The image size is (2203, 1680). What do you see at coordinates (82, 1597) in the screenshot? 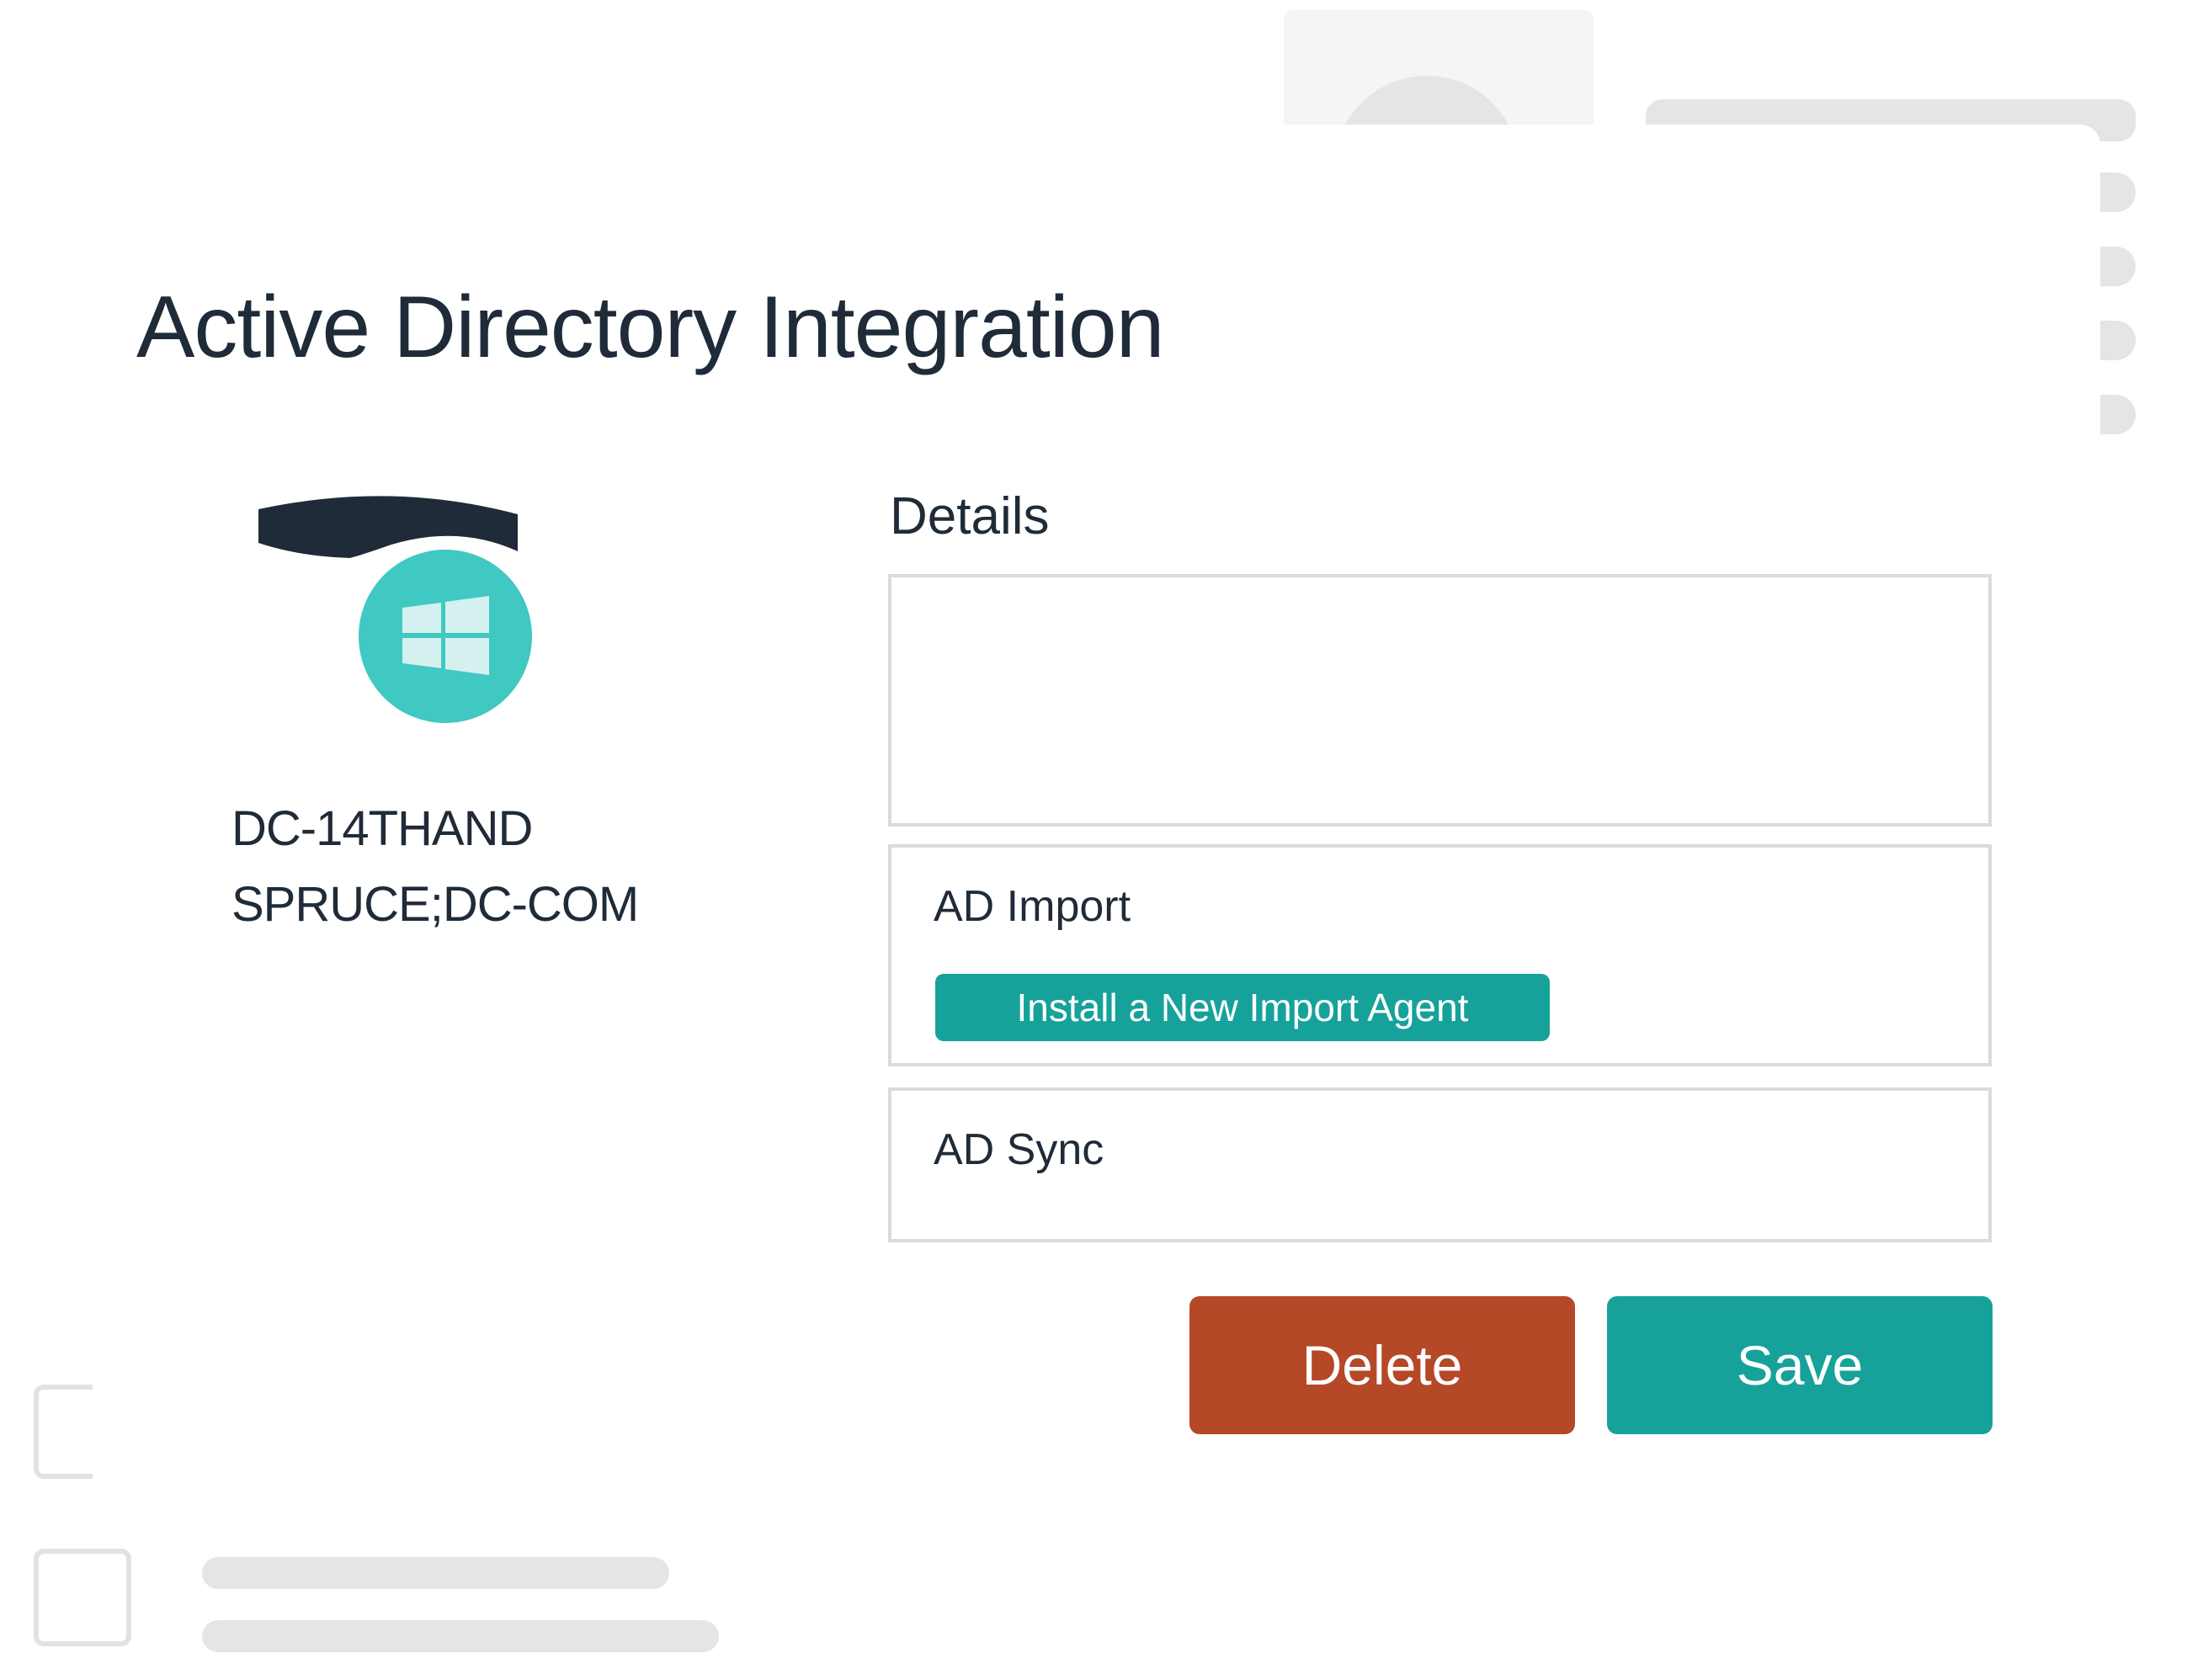
I see `background-checkbox` at bounding box center [82, 1597].